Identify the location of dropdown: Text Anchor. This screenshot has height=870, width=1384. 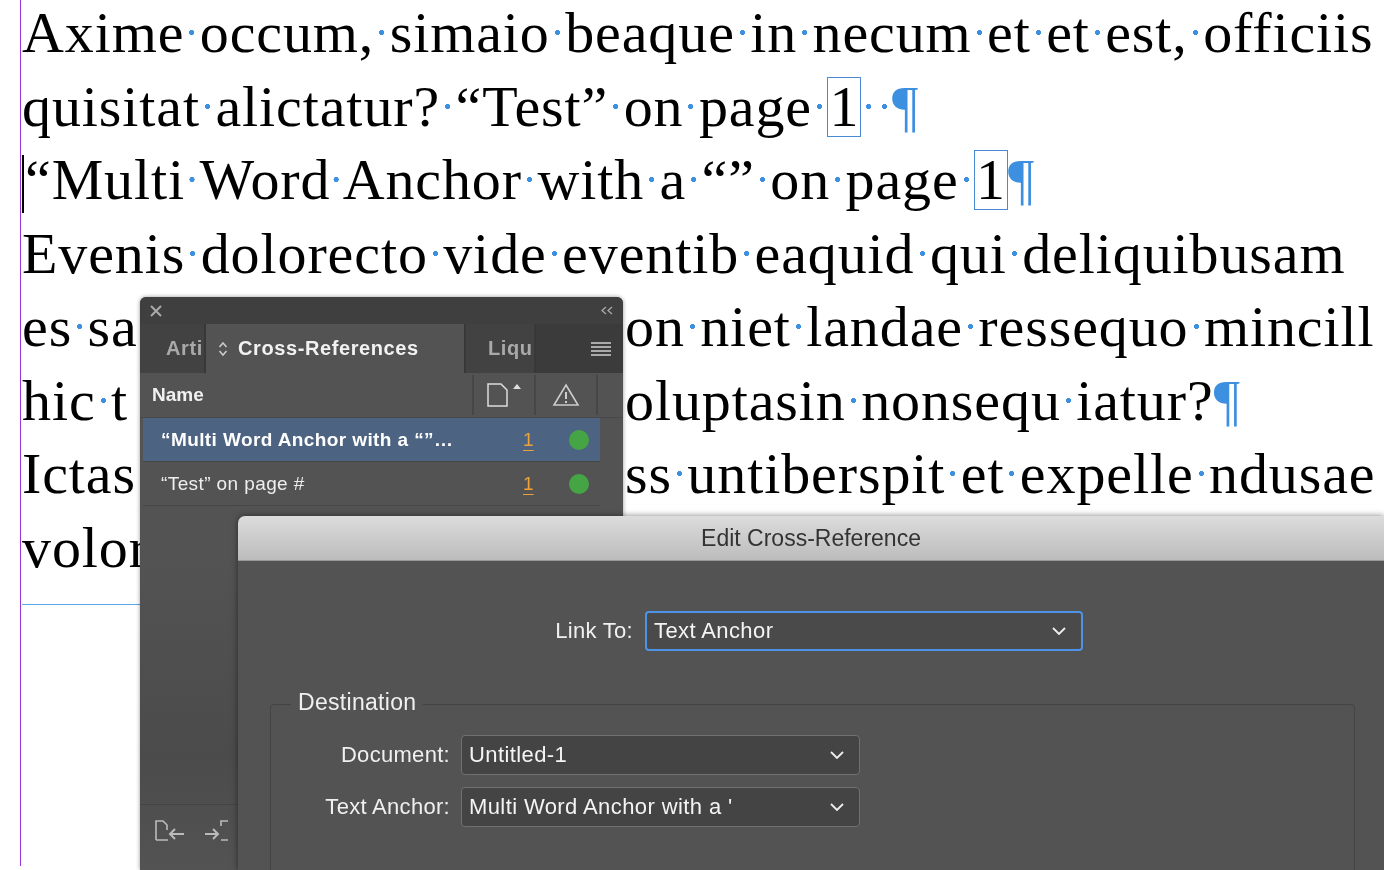
(864, 631).